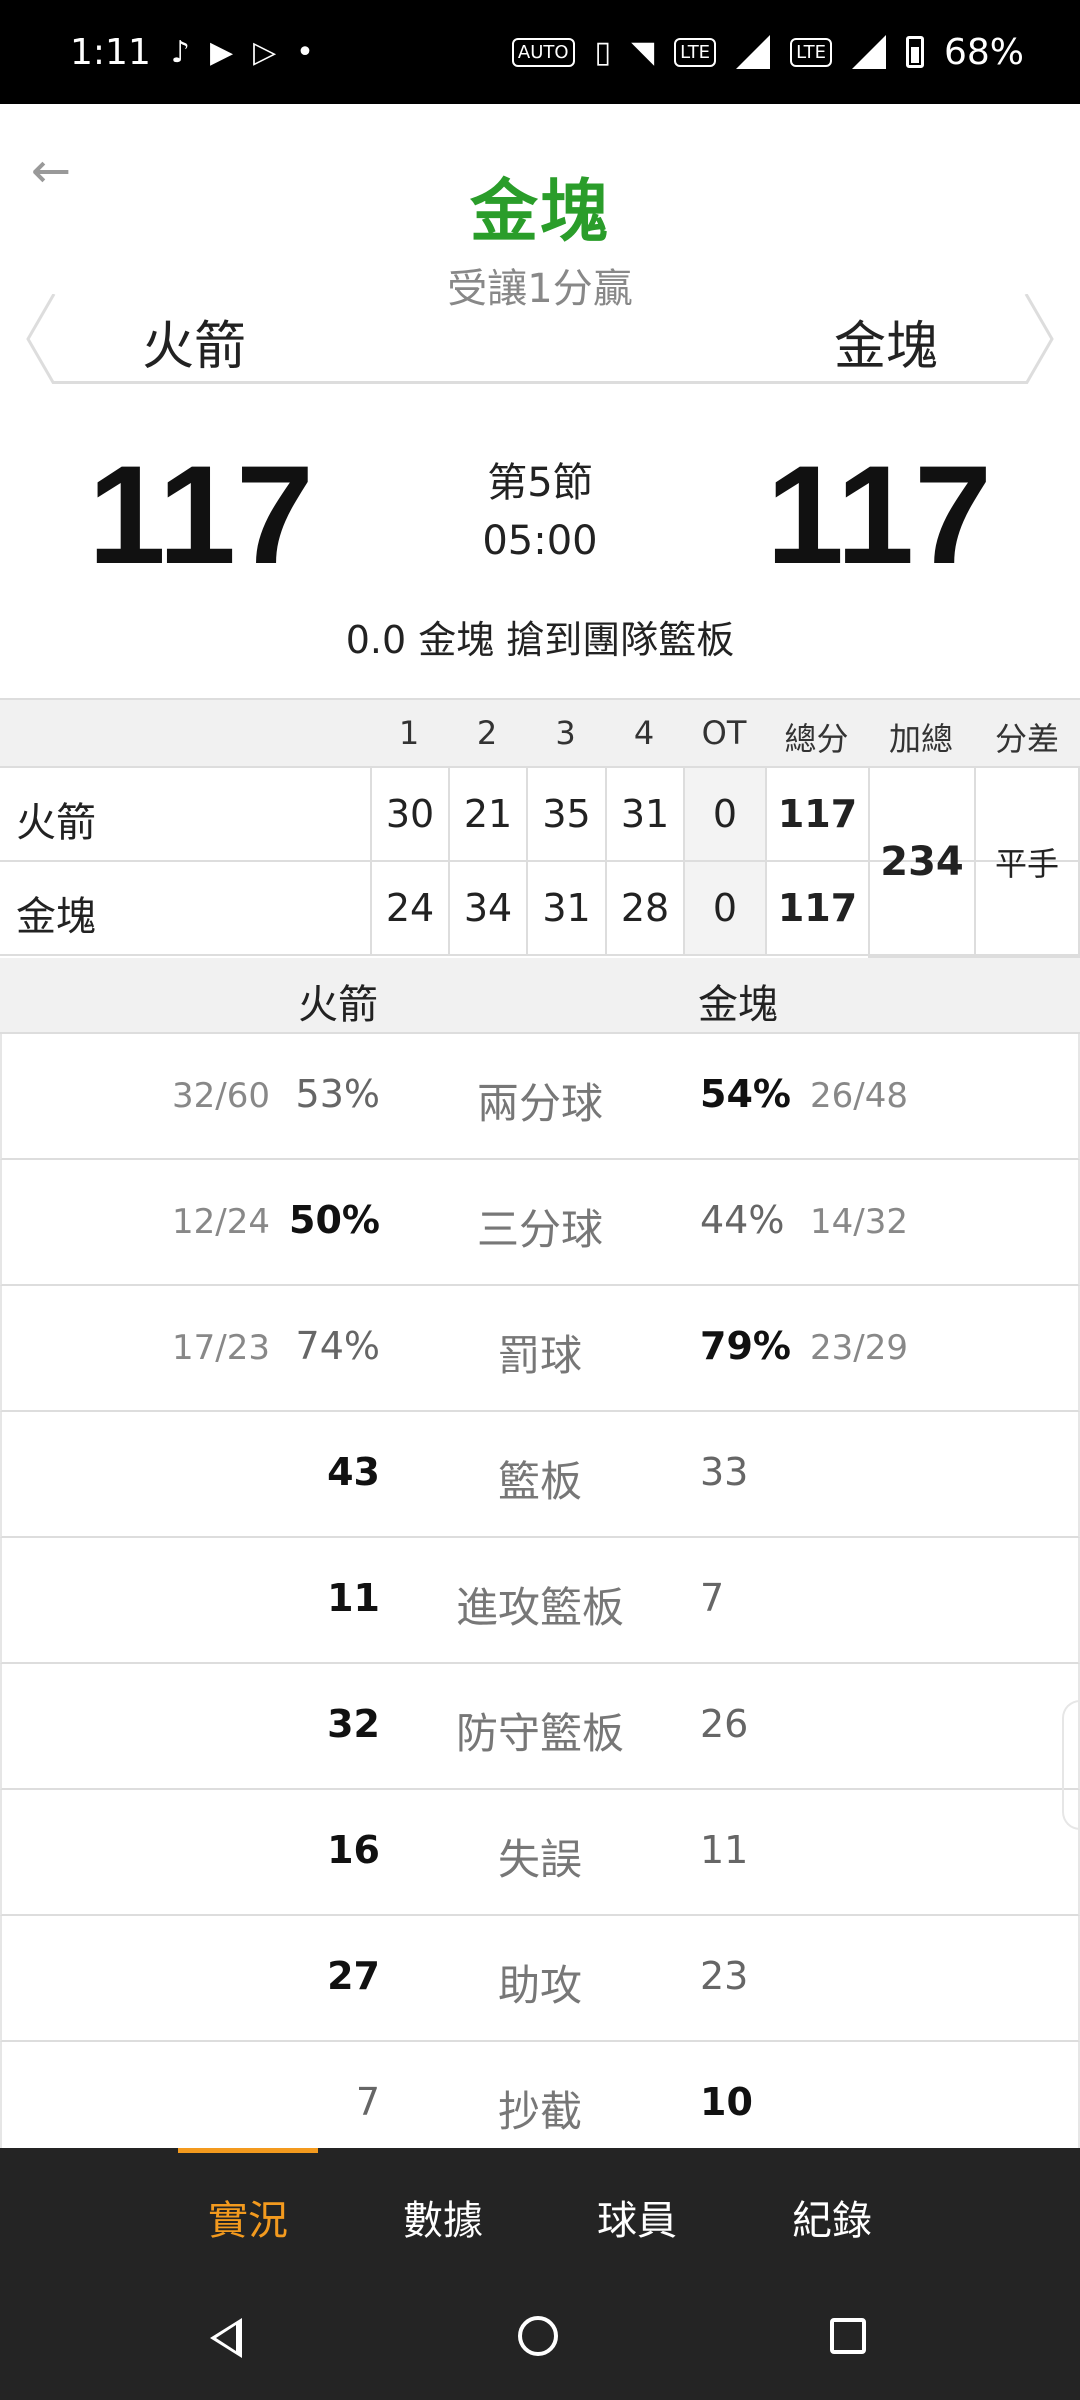  What do you see at coordinates (56, 823) in the screenshot?
I see `row-team-name: 火箭` at bounding box center [56, 823].